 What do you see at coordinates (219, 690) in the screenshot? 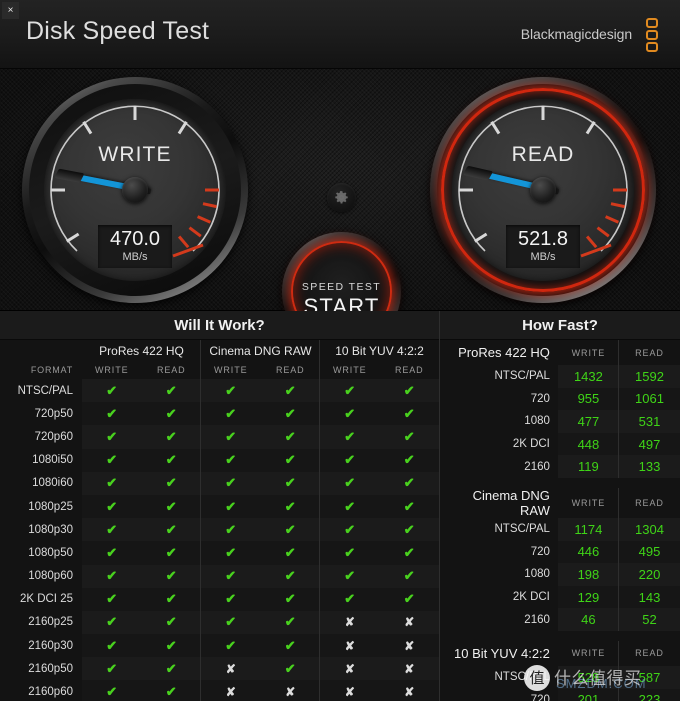
I see `table-row: 2160p60 ✔ ✔ ✘ ✘ ✘ ✘` at bounding box center [219, 690].